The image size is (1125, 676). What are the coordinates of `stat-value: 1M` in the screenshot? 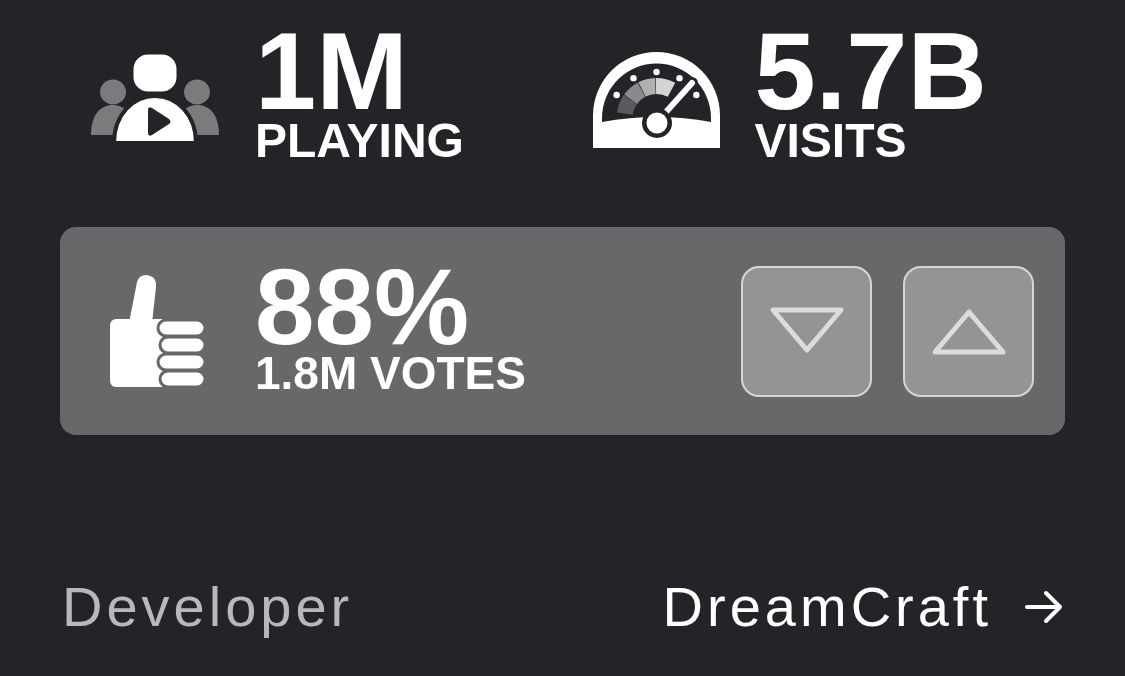 It's located at (331, 71).